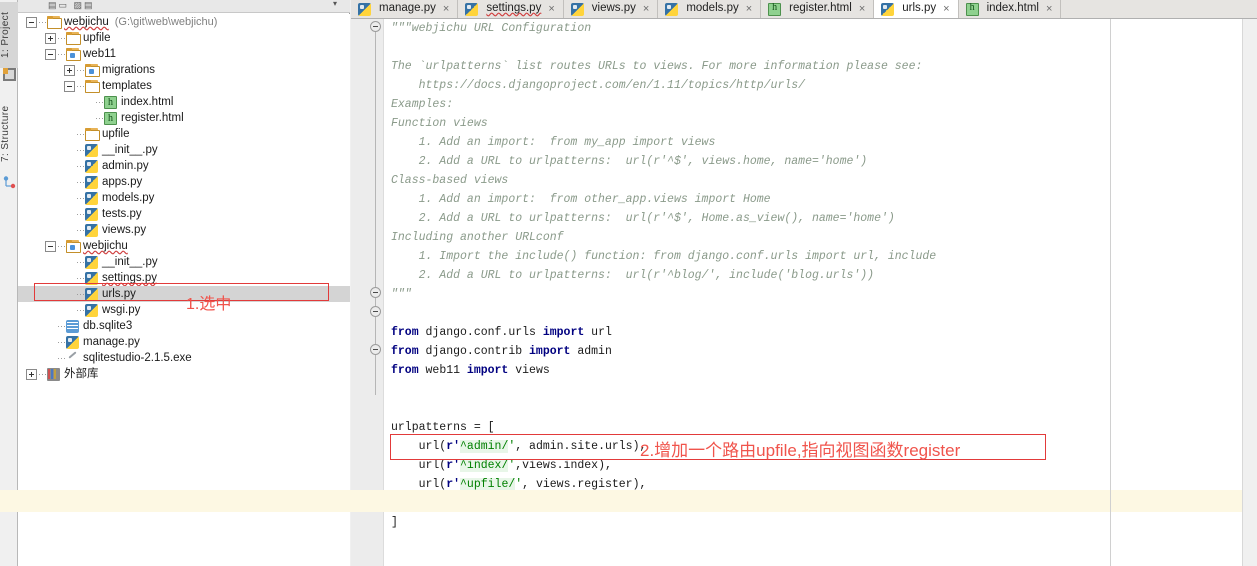 This screenshot has width=1257, height=566. I want to click on editor-tab-models.py: models.py ×, so click(710, 9).